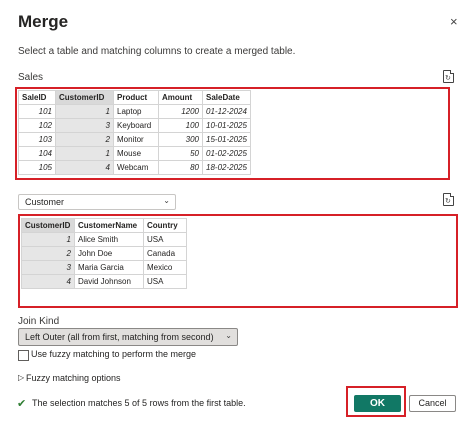  Describe the element at coordinates (37, 167) in the screenshot. I see `table-cell: 105` at that location.